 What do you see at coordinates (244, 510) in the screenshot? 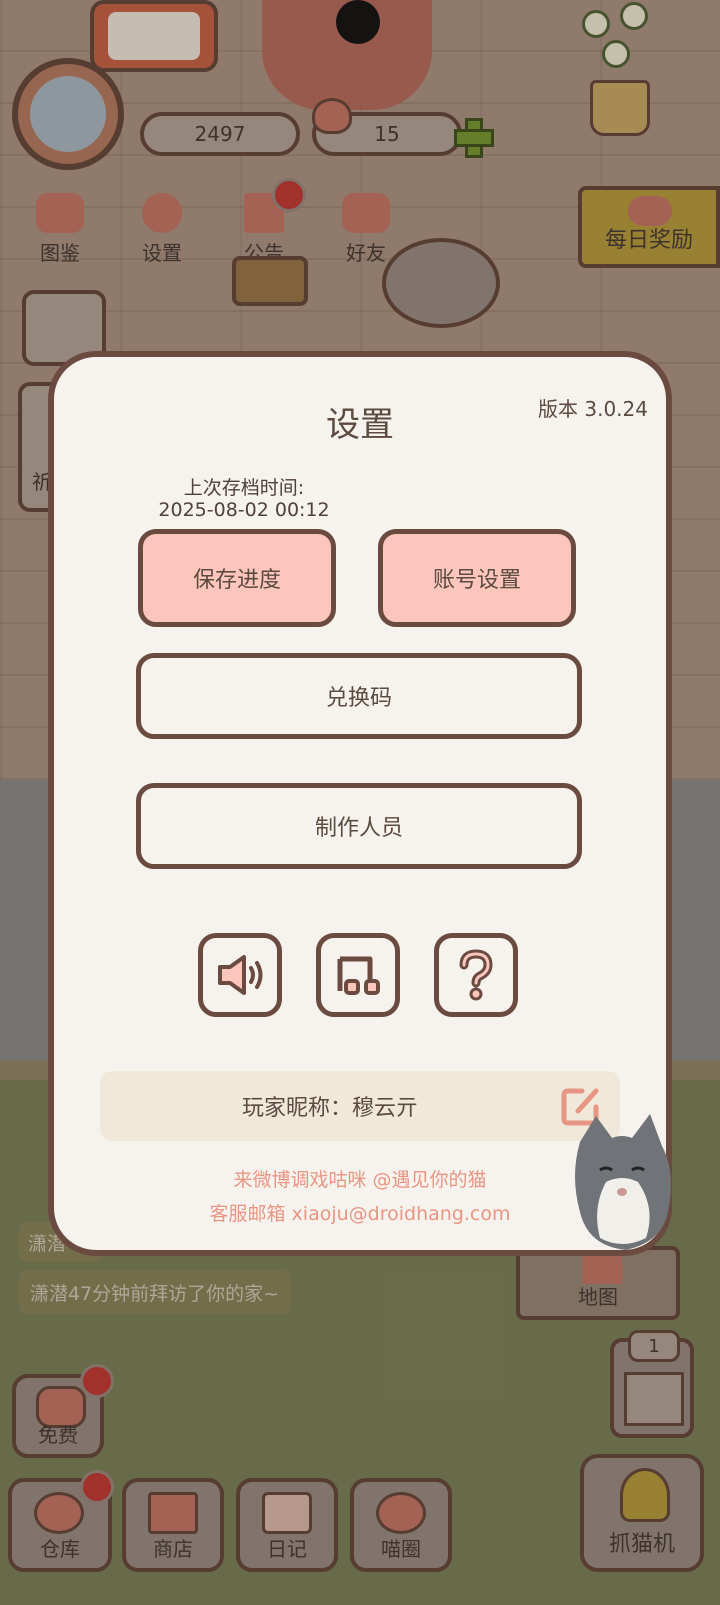
I see `last-save-time: 2025-08-02 00:12` at bounding box center [244, 510].